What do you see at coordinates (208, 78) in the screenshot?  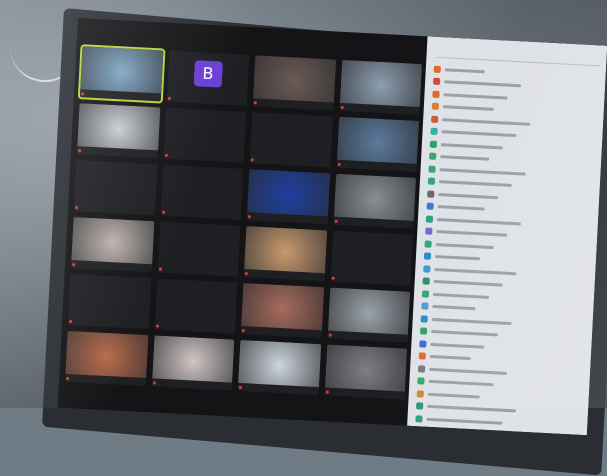 I see `participant-tile: B` at bounding box center [208, 78].